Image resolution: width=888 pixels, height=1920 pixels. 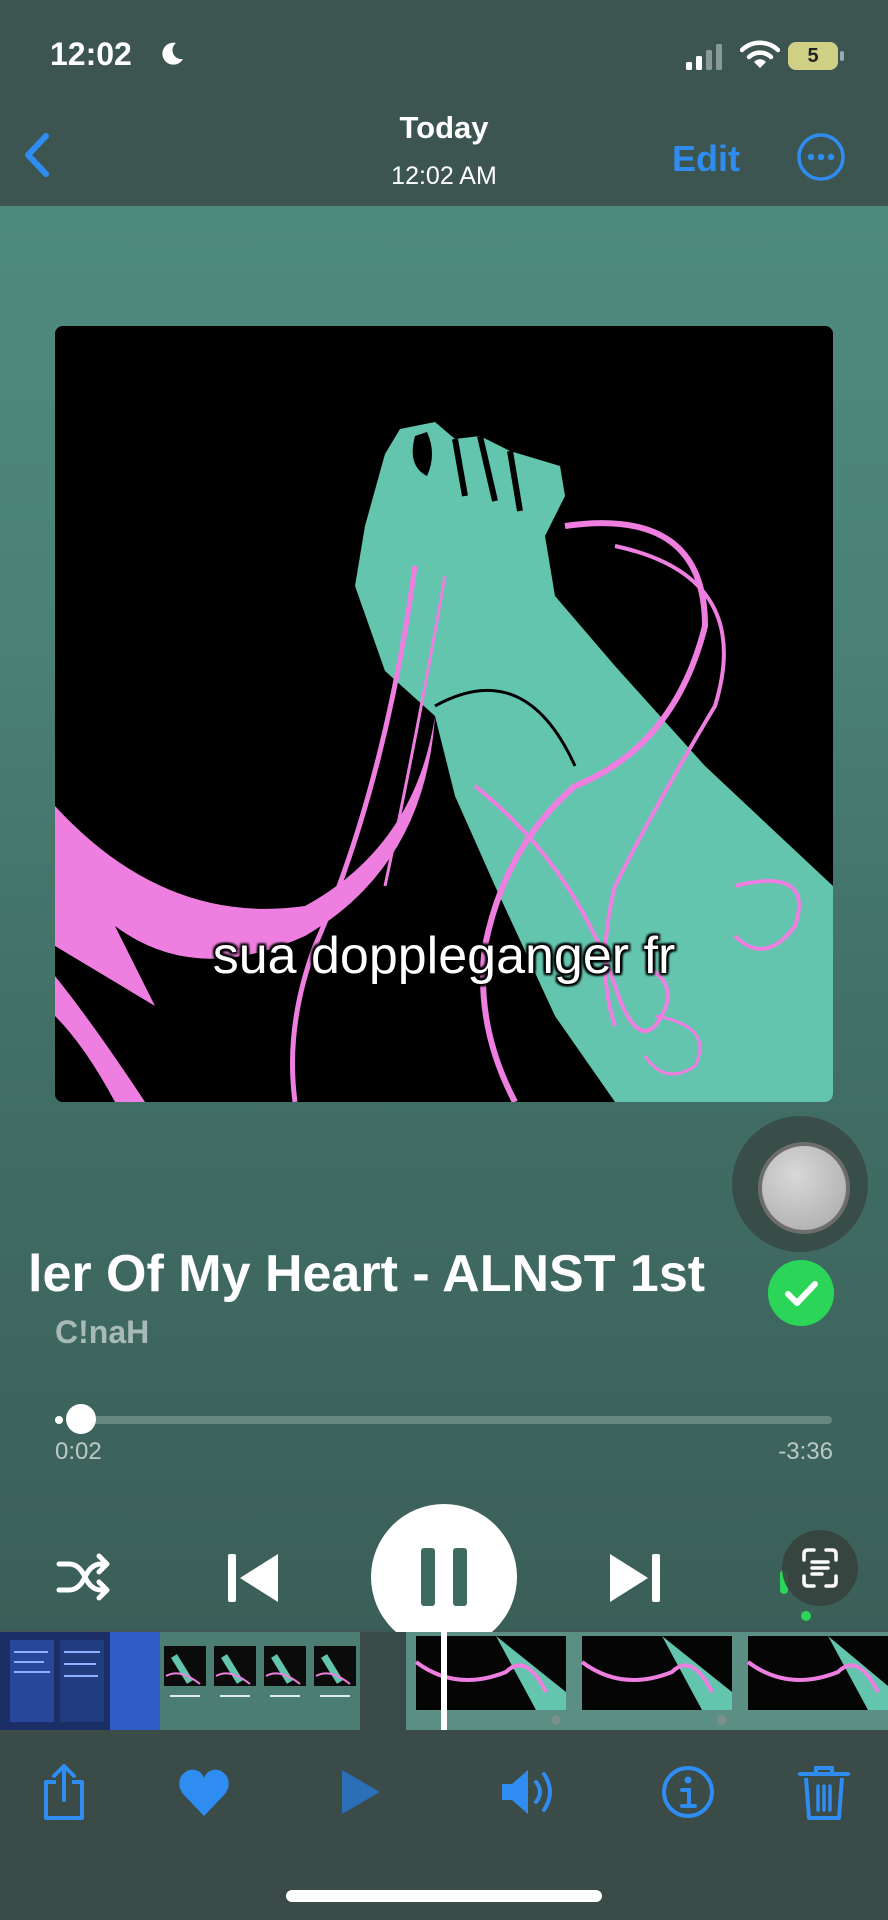 I want to click on artwork-caption: sua doppleganger fr, so click(x=444, y=956).